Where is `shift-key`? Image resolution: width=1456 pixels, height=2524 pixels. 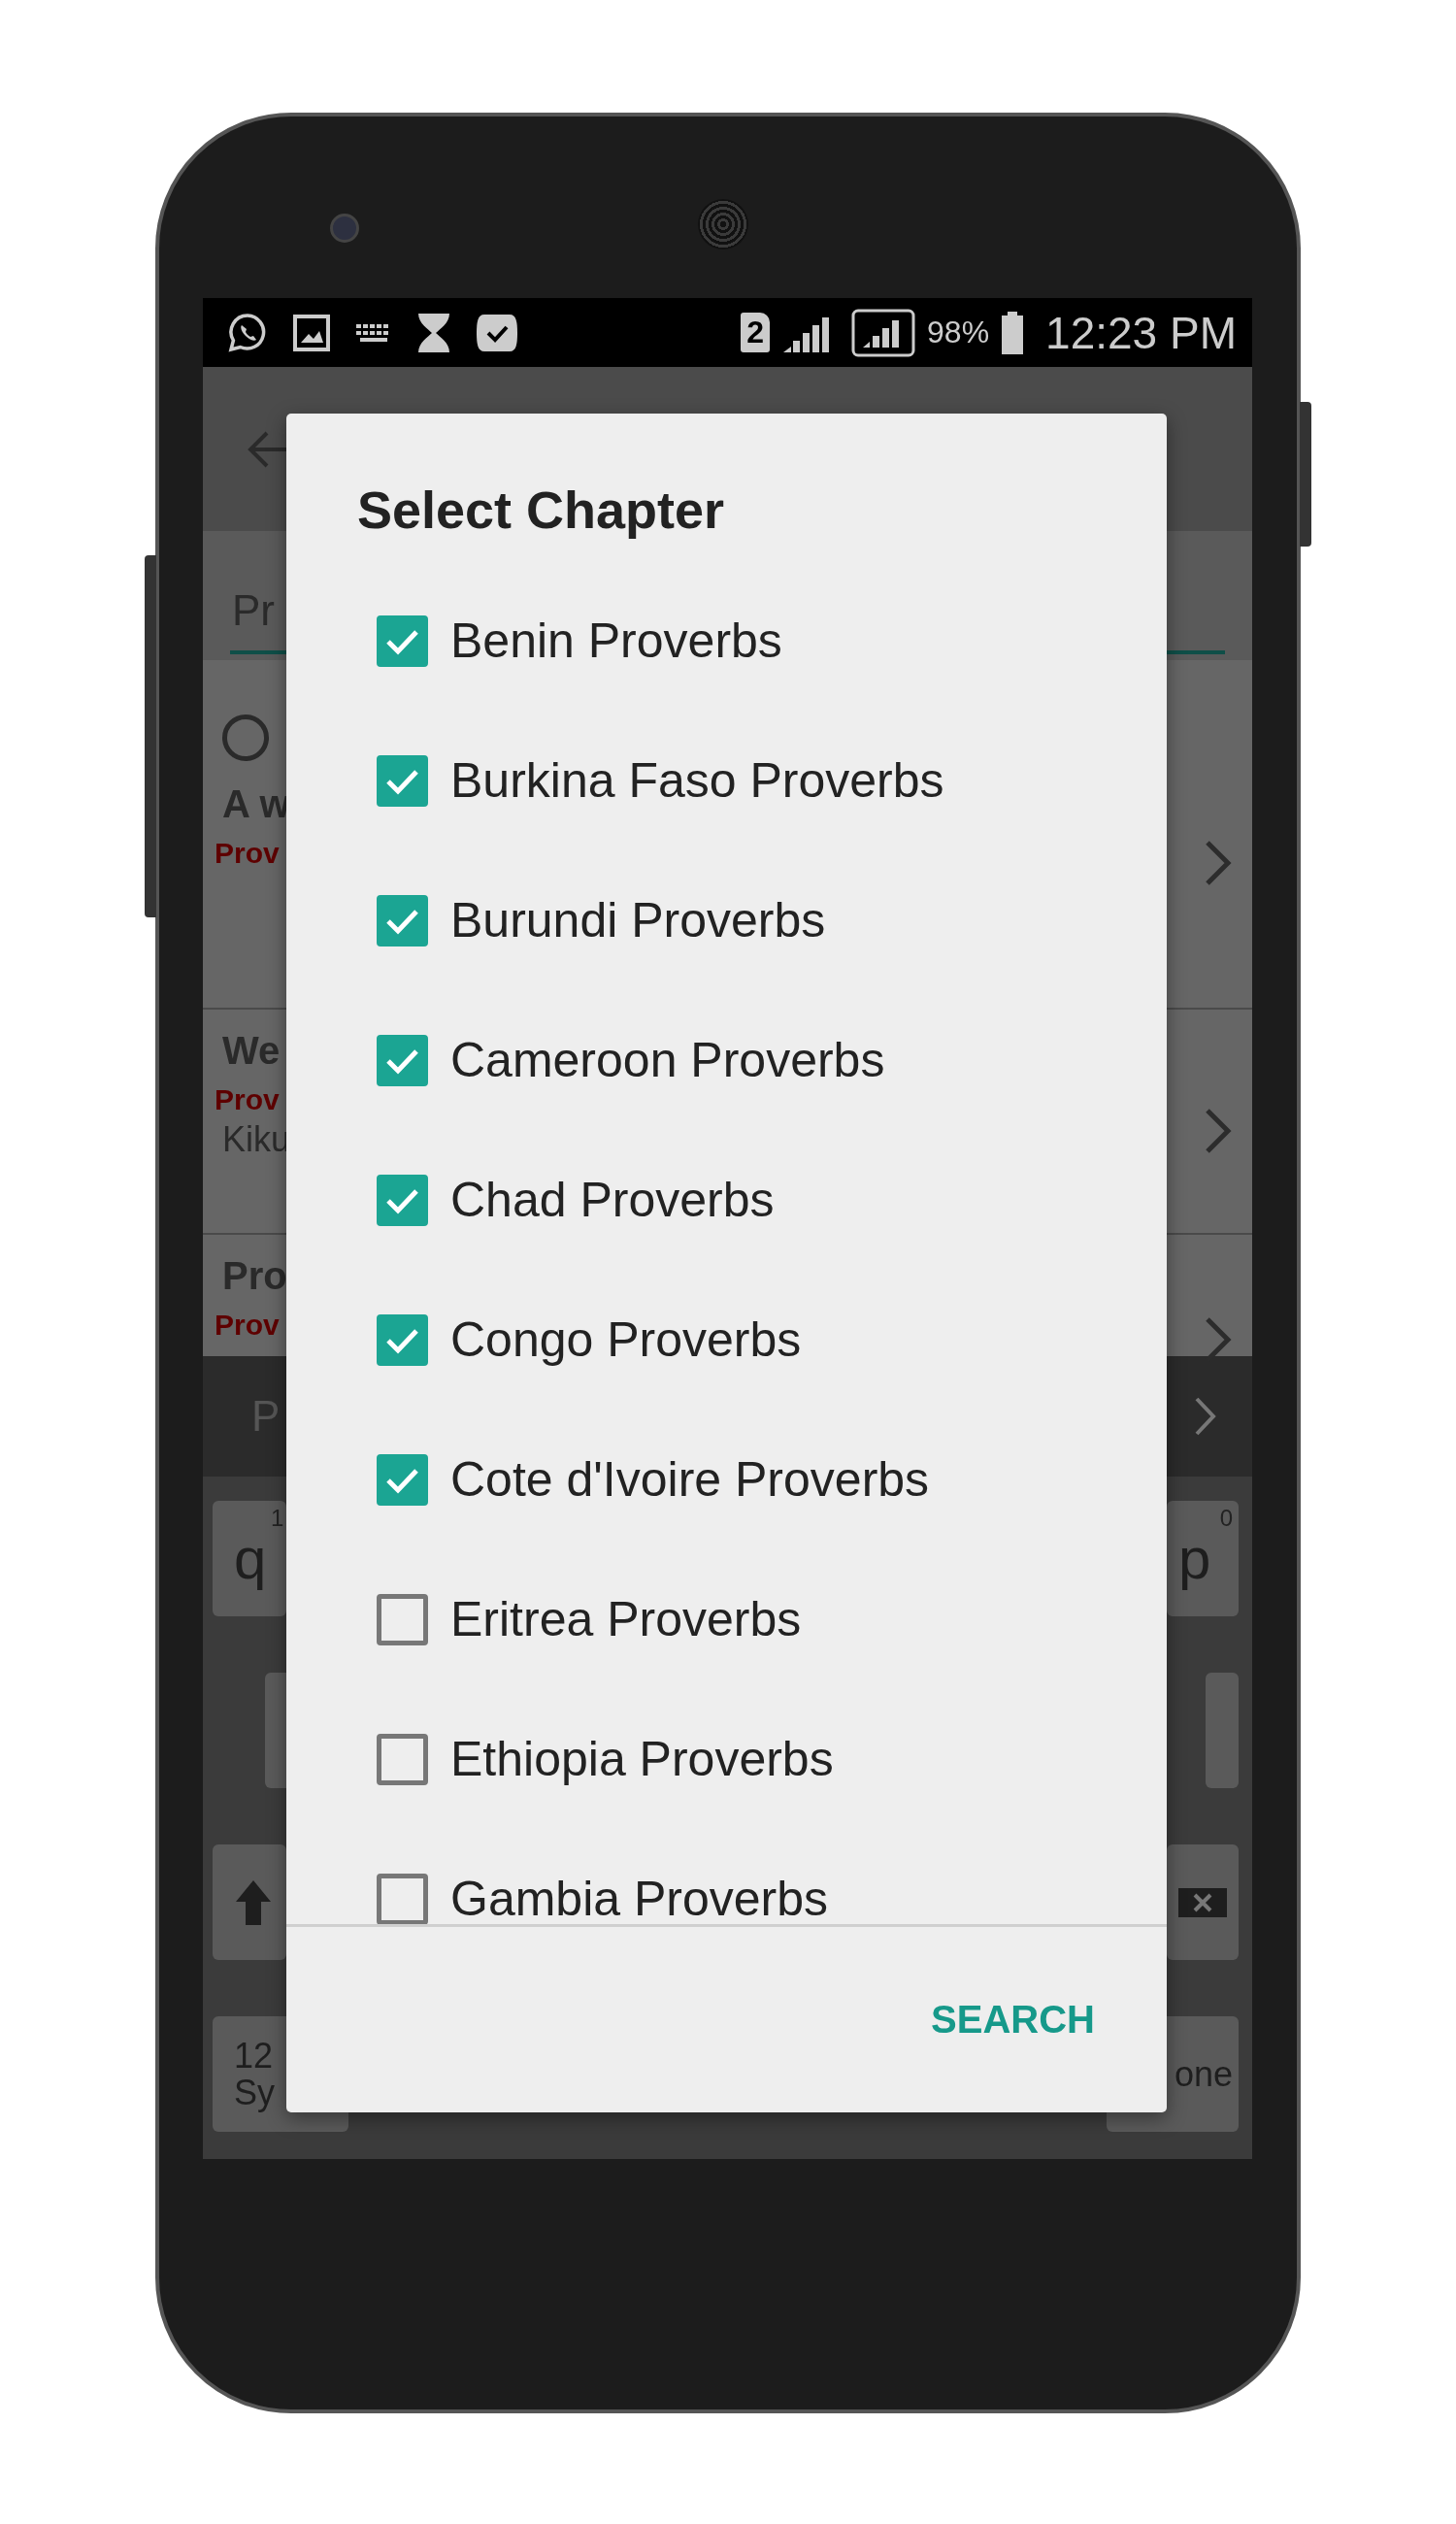 shift-key is located at coordinates (249, 1902).